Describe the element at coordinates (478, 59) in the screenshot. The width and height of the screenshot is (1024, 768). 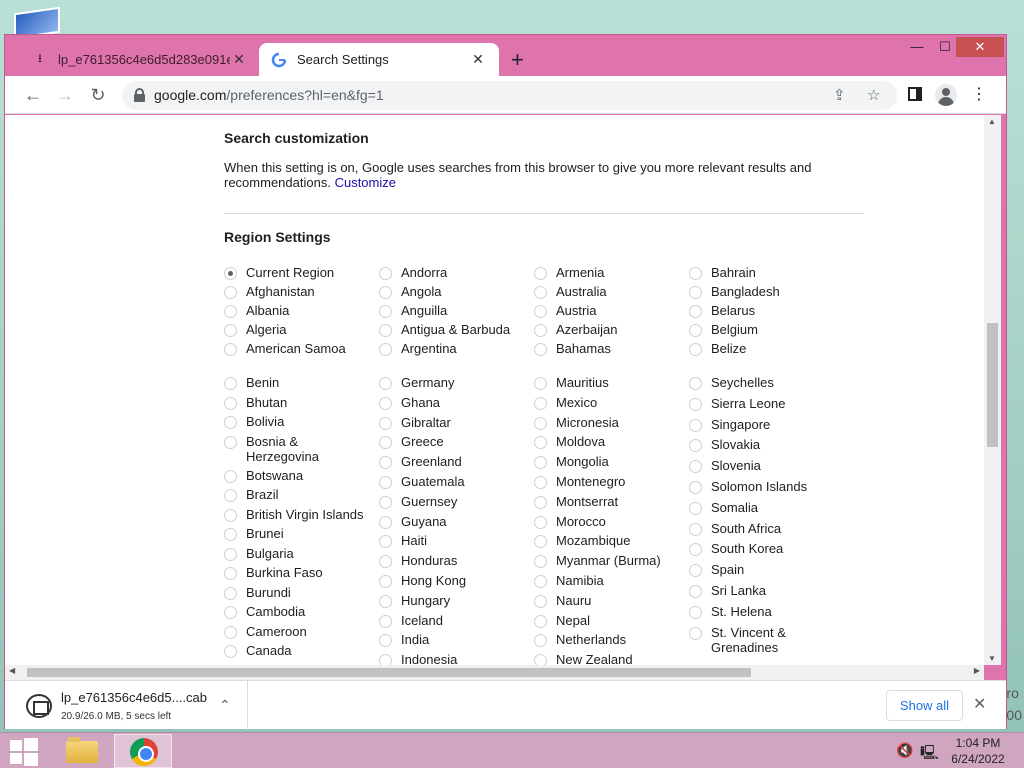
I see `tab-close-icon: ✕` at that location.